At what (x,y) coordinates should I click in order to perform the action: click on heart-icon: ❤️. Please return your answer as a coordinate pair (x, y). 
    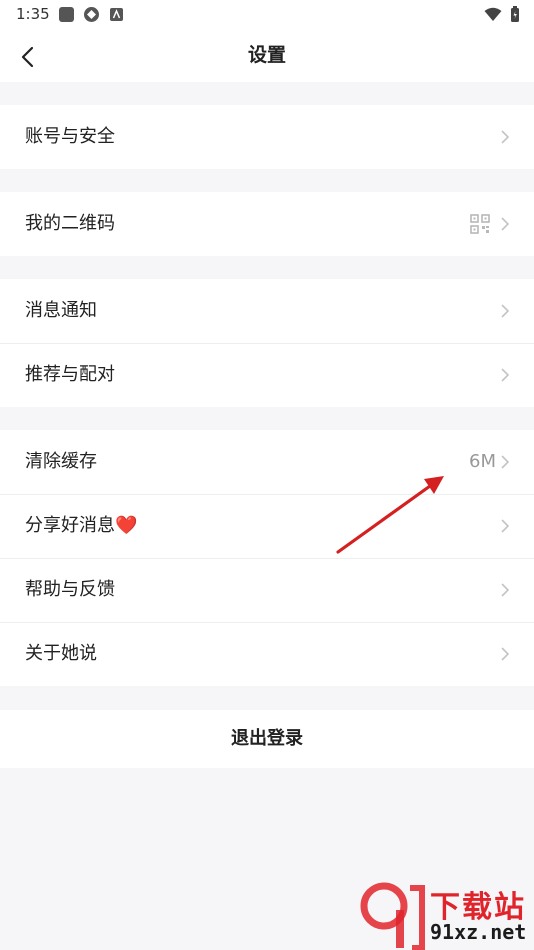
    Looking at the image, I should click on (126, 525).